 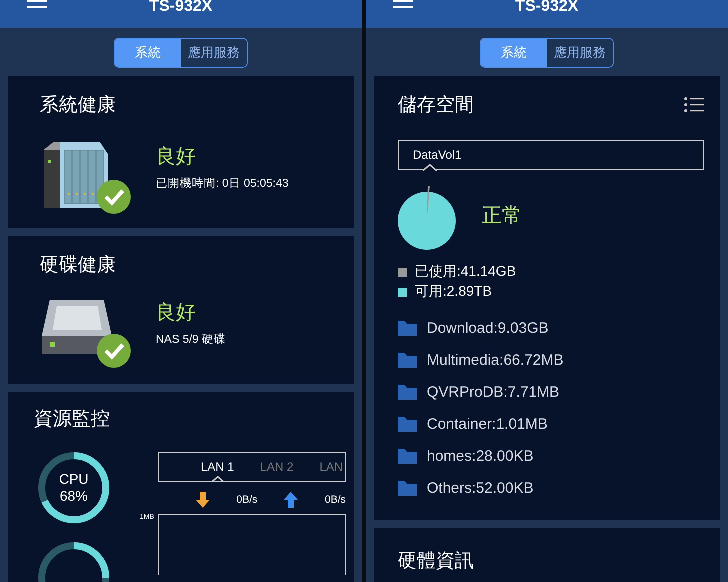 I want to click on lan-tab: LAN, so click(x=332, y=467).